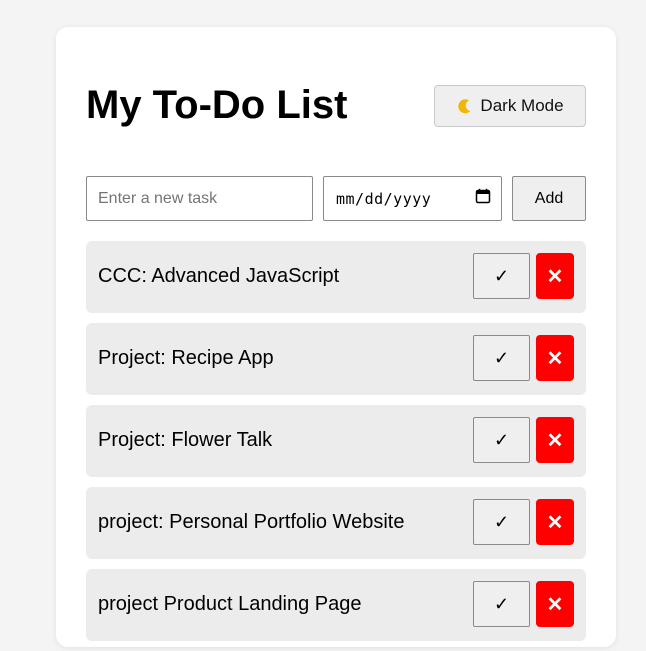  I want to click on new-task-form: mm/dd/yyyy Add, so click(336, 198).